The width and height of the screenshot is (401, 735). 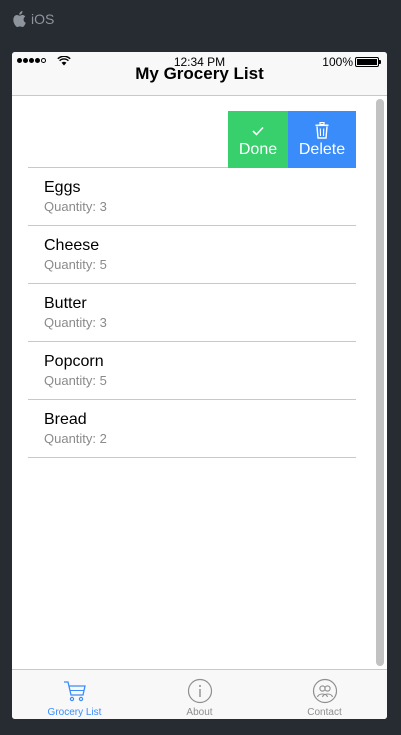 I want to click on tab-label: Contact, so click(x=324, y=712).